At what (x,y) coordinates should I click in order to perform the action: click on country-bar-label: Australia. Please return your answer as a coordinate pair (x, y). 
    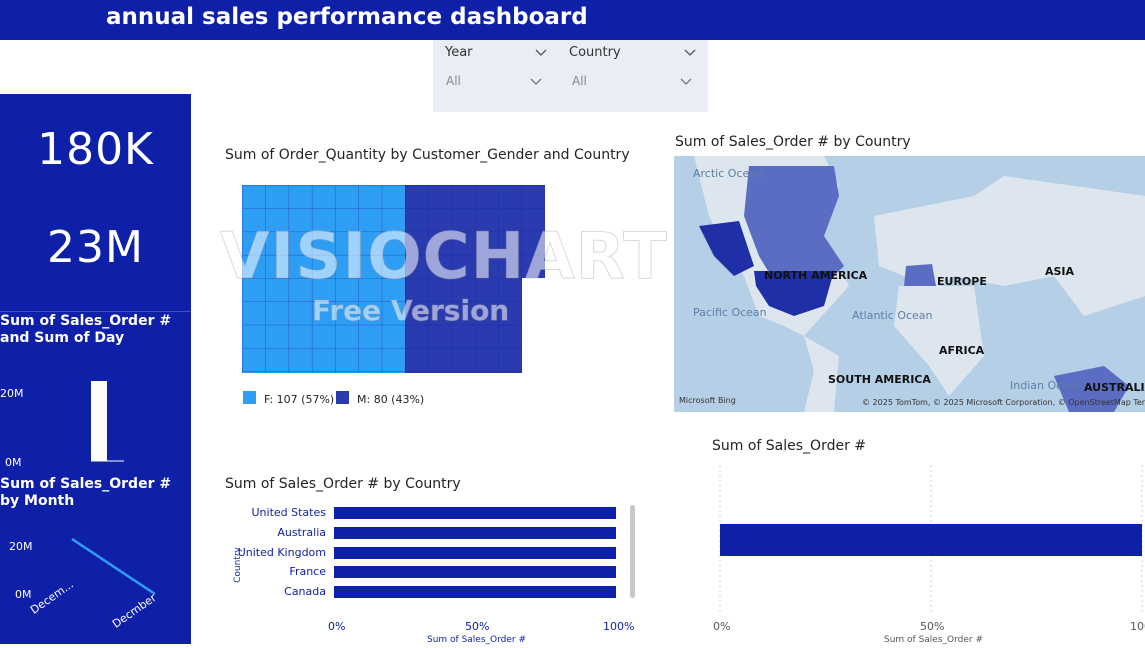
    Looking at the image, I should click on (301, 532).